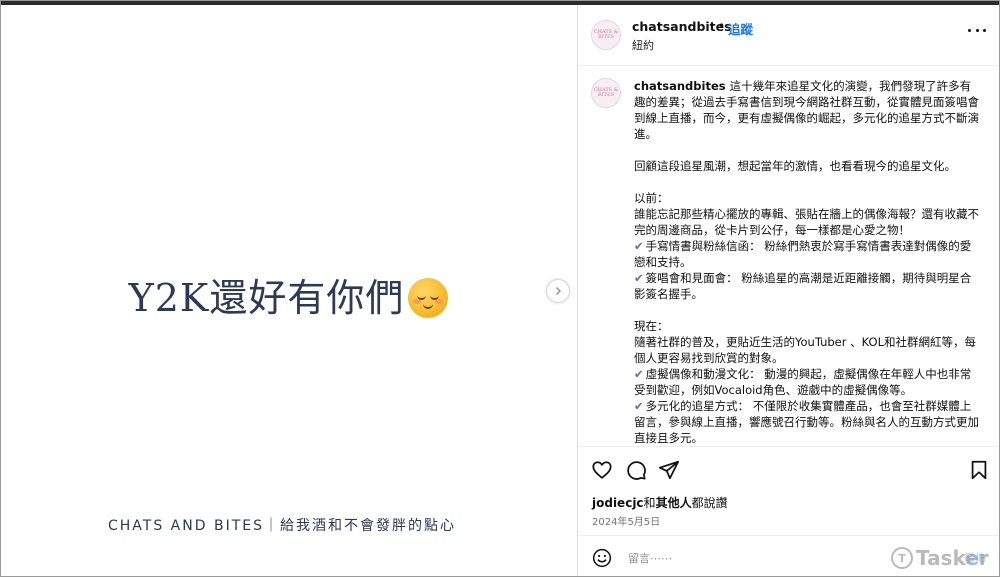 The width and height of the screenshot is (1000, 577). What do you see at coordinates (643, 45) in the screenshot?
I see `post-location: 紐約` at bounding box center [643, 45].